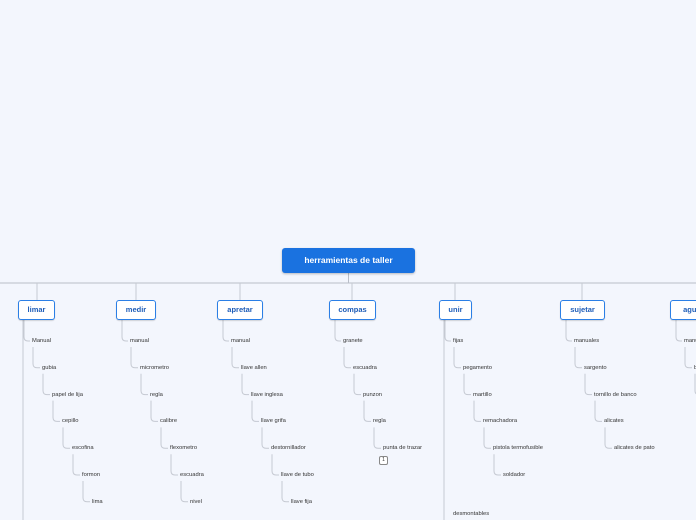 Image resolution: width=696 pixels, height=520 pixels. Describe the element at coordinates (518, 448) in the screenshot. I see `subtopic: pistola termofusible` at that location.